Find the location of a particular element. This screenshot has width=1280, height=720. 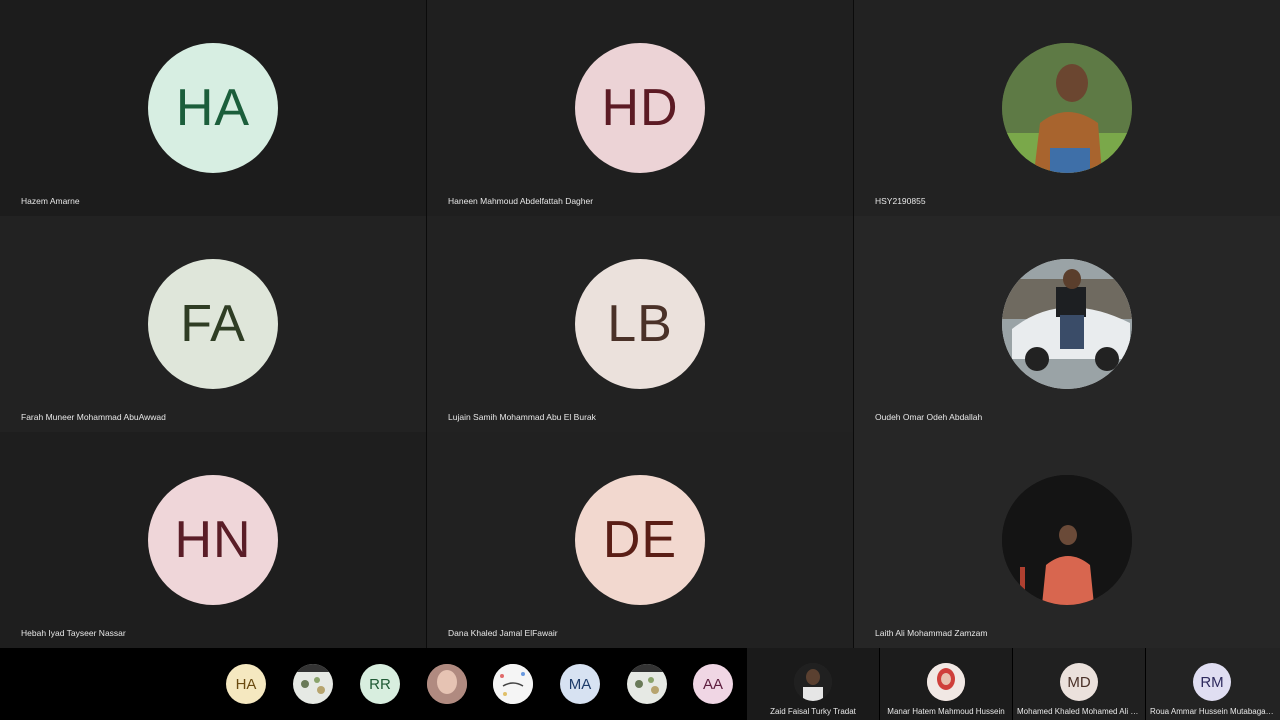

participant-tile: LB Lujain Samih Mohammad Abu El Burak is located at coordinates (640, 324).